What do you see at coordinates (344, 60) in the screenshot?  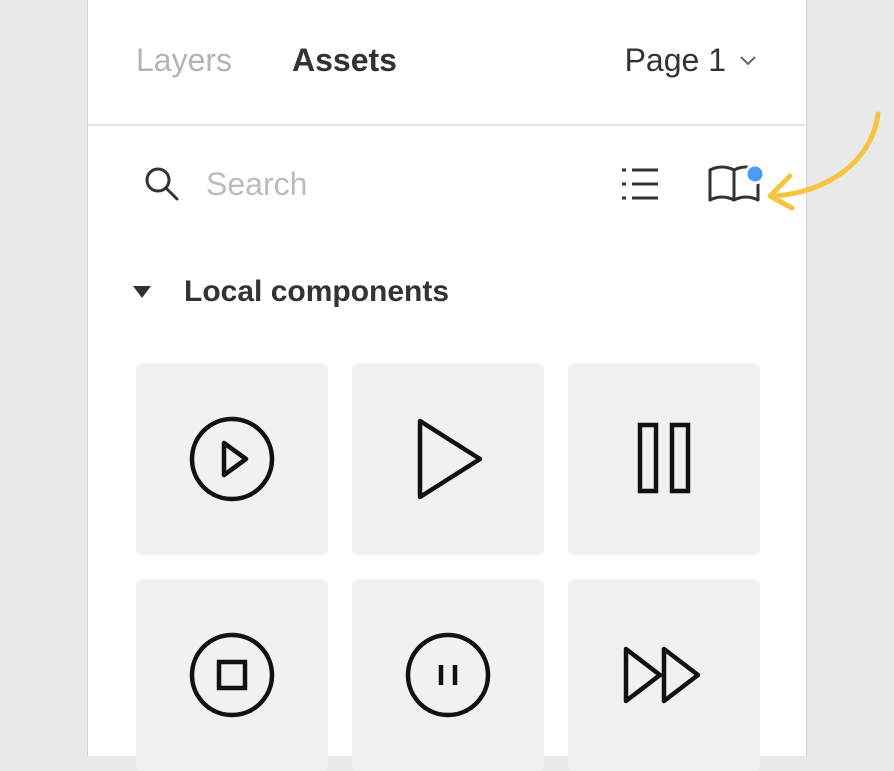 I see `tab-assets: Assets` at bounding box center [344, 60].